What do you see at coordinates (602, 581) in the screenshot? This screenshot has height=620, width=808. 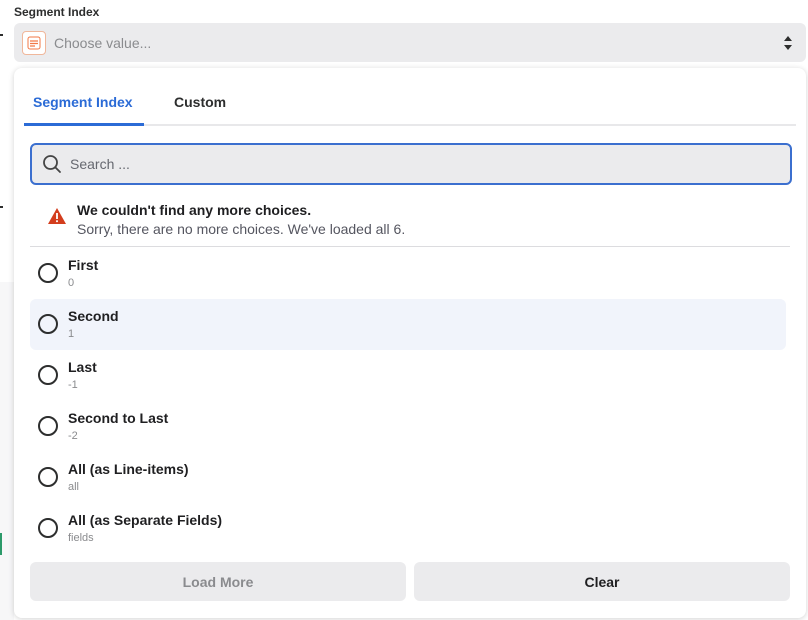 I see `clear-button: Clear` at bounding box center [602, 581].